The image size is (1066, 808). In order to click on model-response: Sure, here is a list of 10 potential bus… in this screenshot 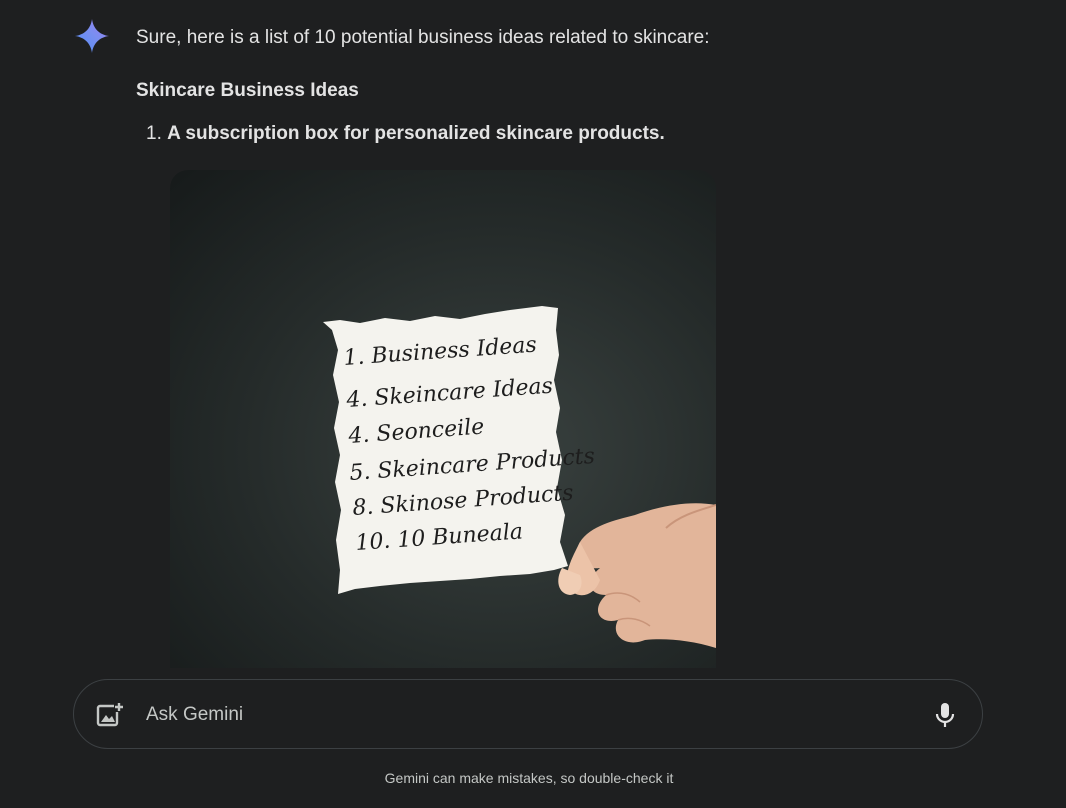, I will do `click(576, 84)`.